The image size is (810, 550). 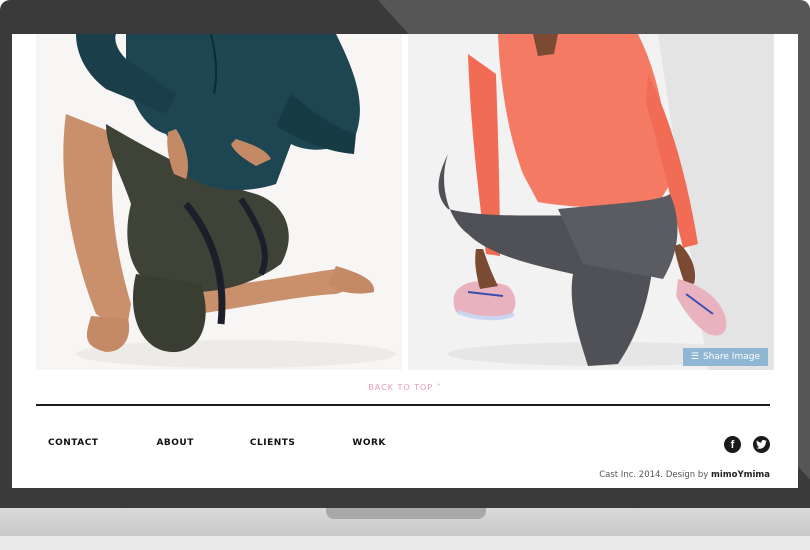 I want to click on twitter-icon, so click(x=761, y=444).